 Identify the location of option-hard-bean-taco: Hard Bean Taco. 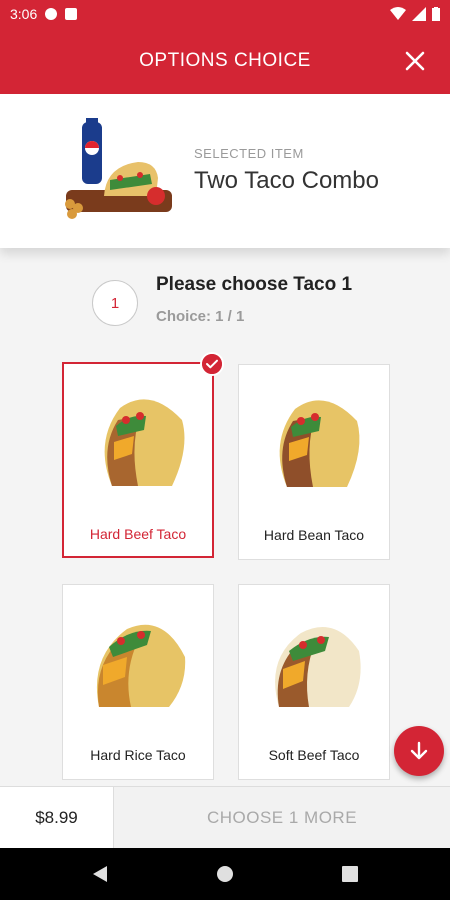
(314, 462).